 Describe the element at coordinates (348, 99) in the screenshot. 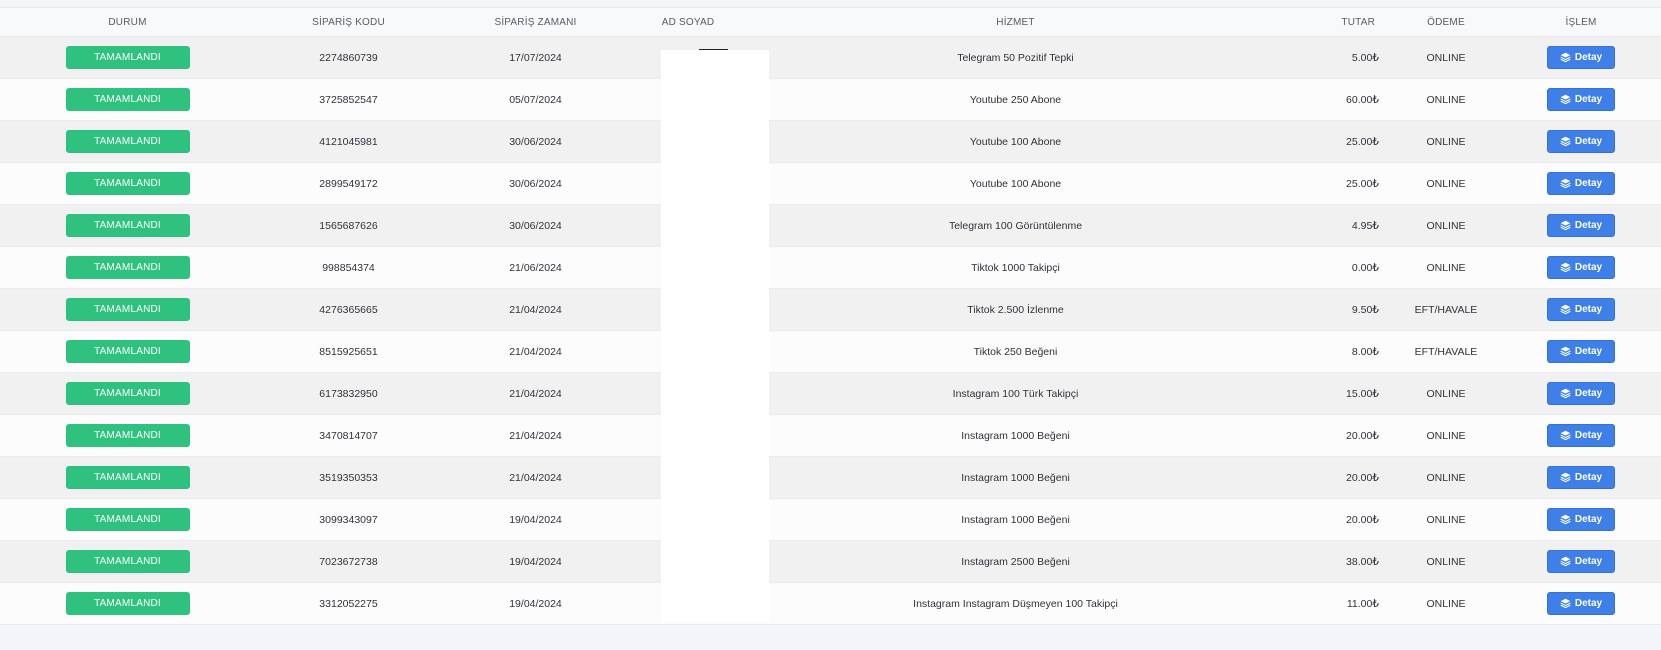

I see `order-code-cell: 3725852547` at that location.